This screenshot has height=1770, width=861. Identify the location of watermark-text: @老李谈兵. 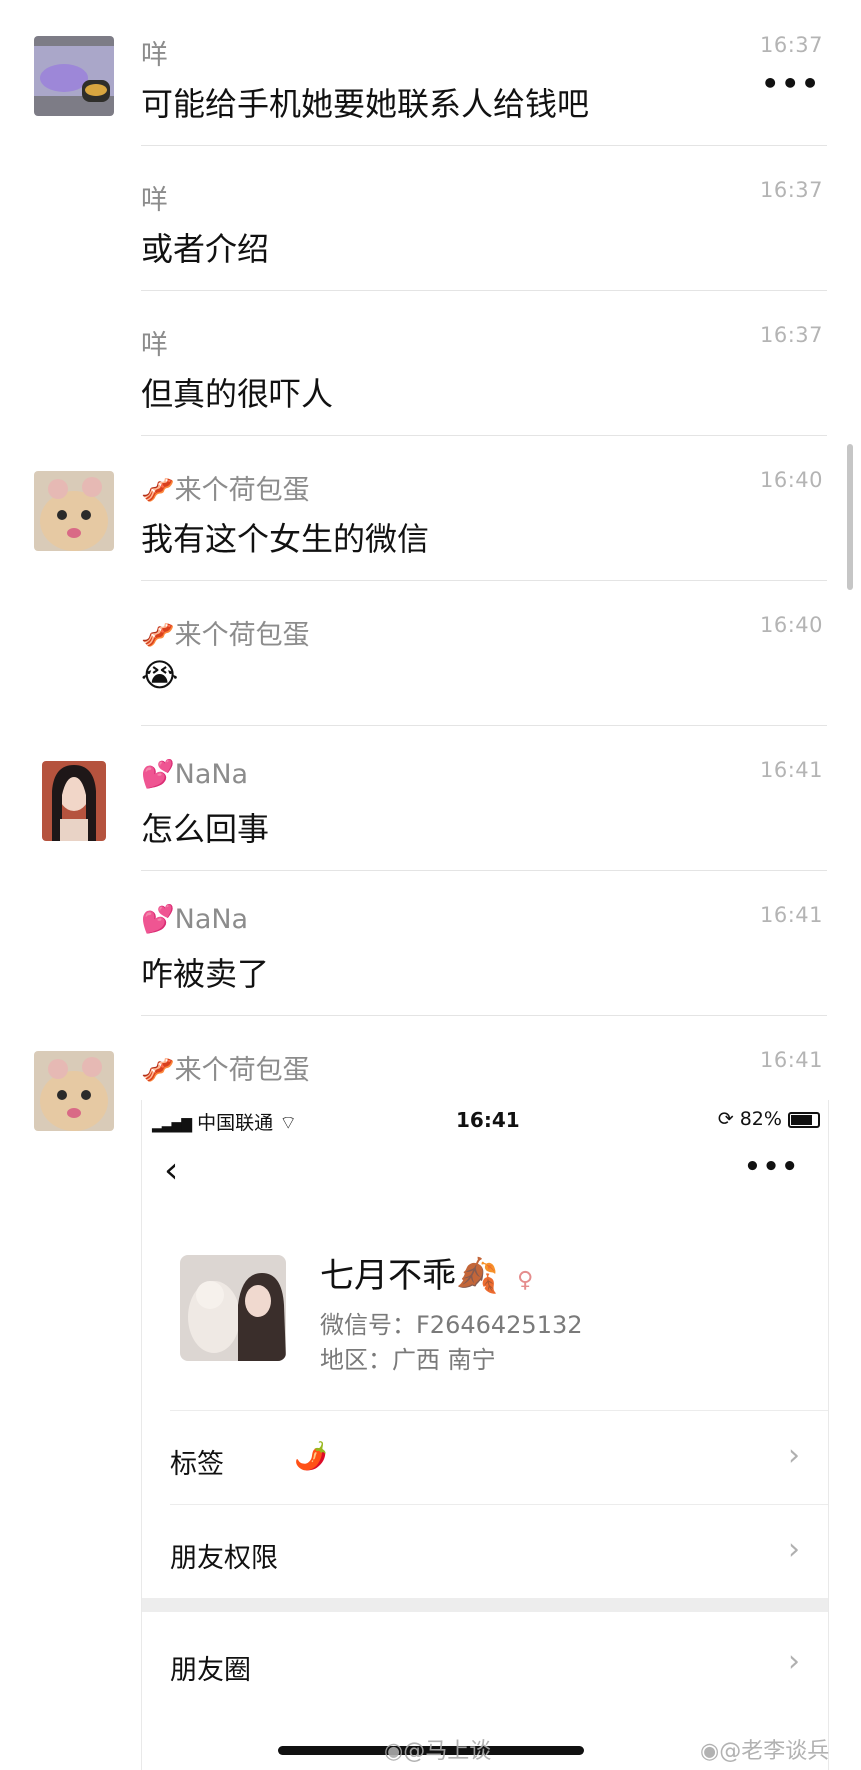
(774, 1751).